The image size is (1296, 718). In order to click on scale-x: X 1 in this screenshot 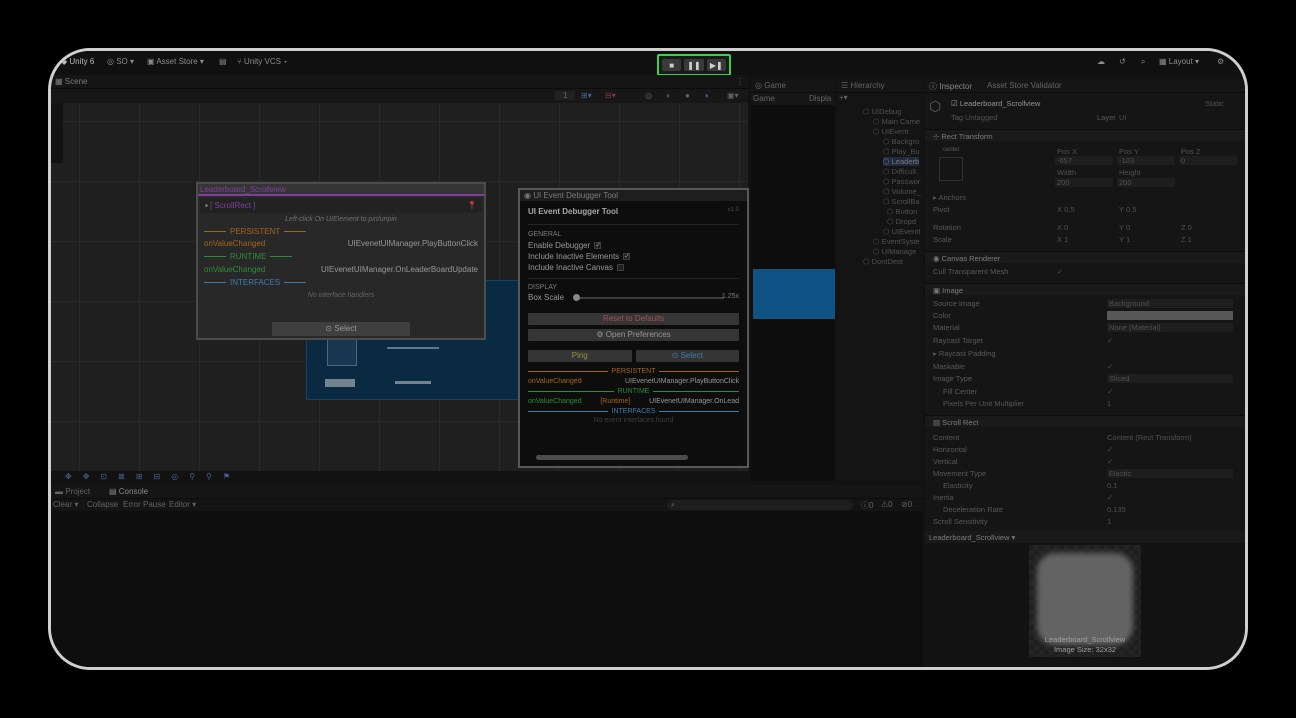, I will do `click(1062, 239)`.